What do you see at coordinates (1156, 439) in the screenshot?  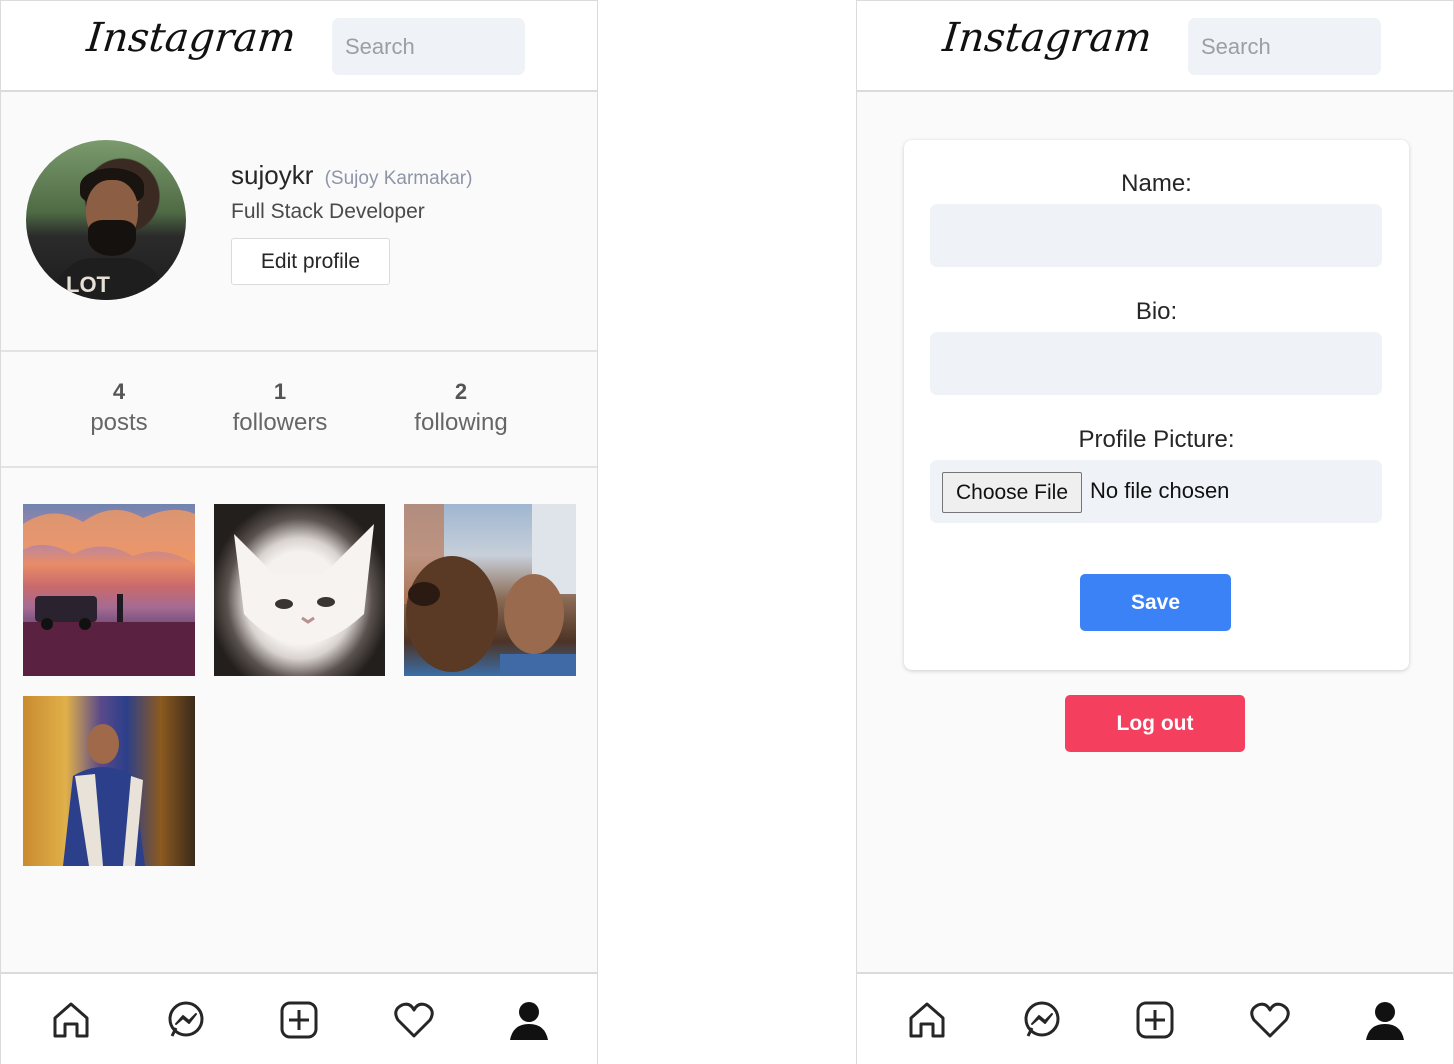 I see `profile-picture-label: Profile Picture:` at bounding box center [1156, 439].